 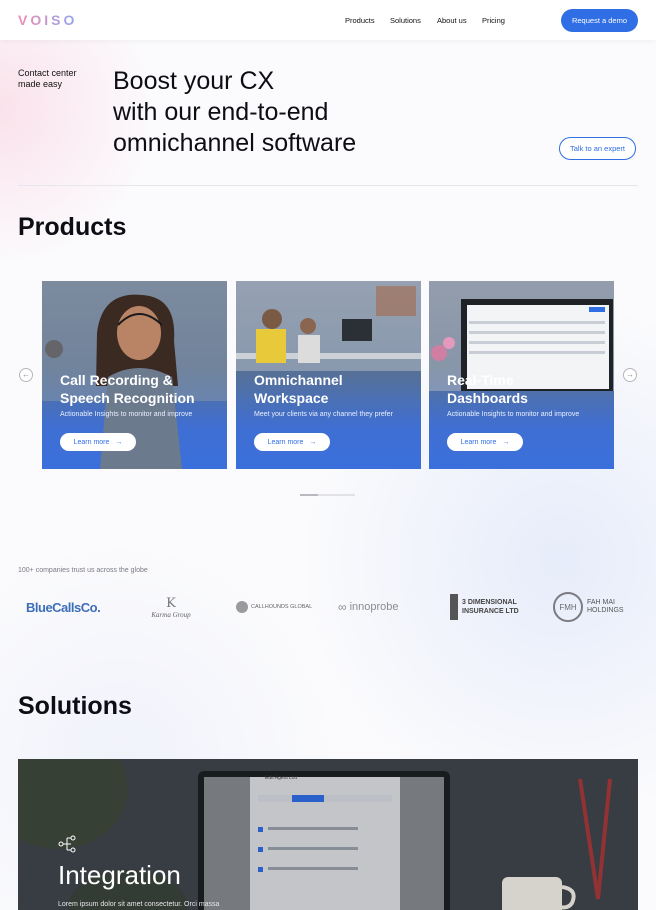 I want to click on nav-products: Products, so click(x=360, y=20).